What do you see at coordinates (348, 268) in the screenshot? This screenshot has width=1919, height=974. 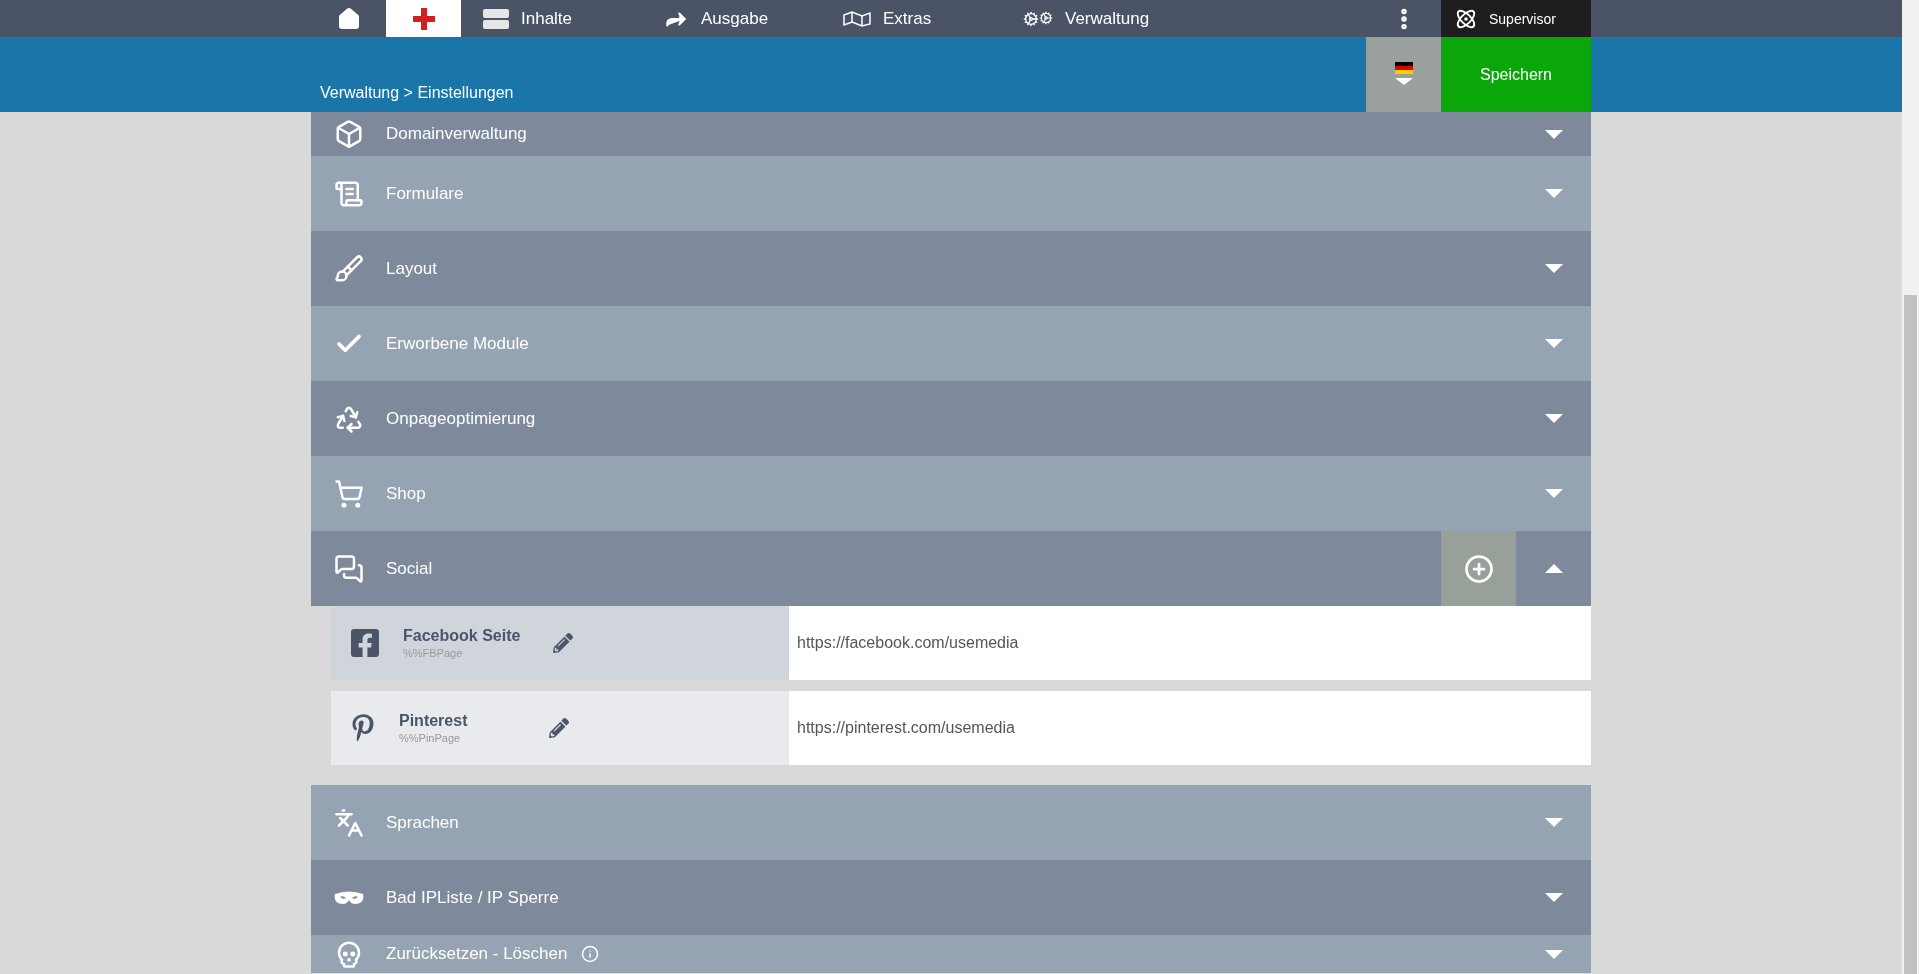 I see `brush-icon` at bounding box center [348, 268].